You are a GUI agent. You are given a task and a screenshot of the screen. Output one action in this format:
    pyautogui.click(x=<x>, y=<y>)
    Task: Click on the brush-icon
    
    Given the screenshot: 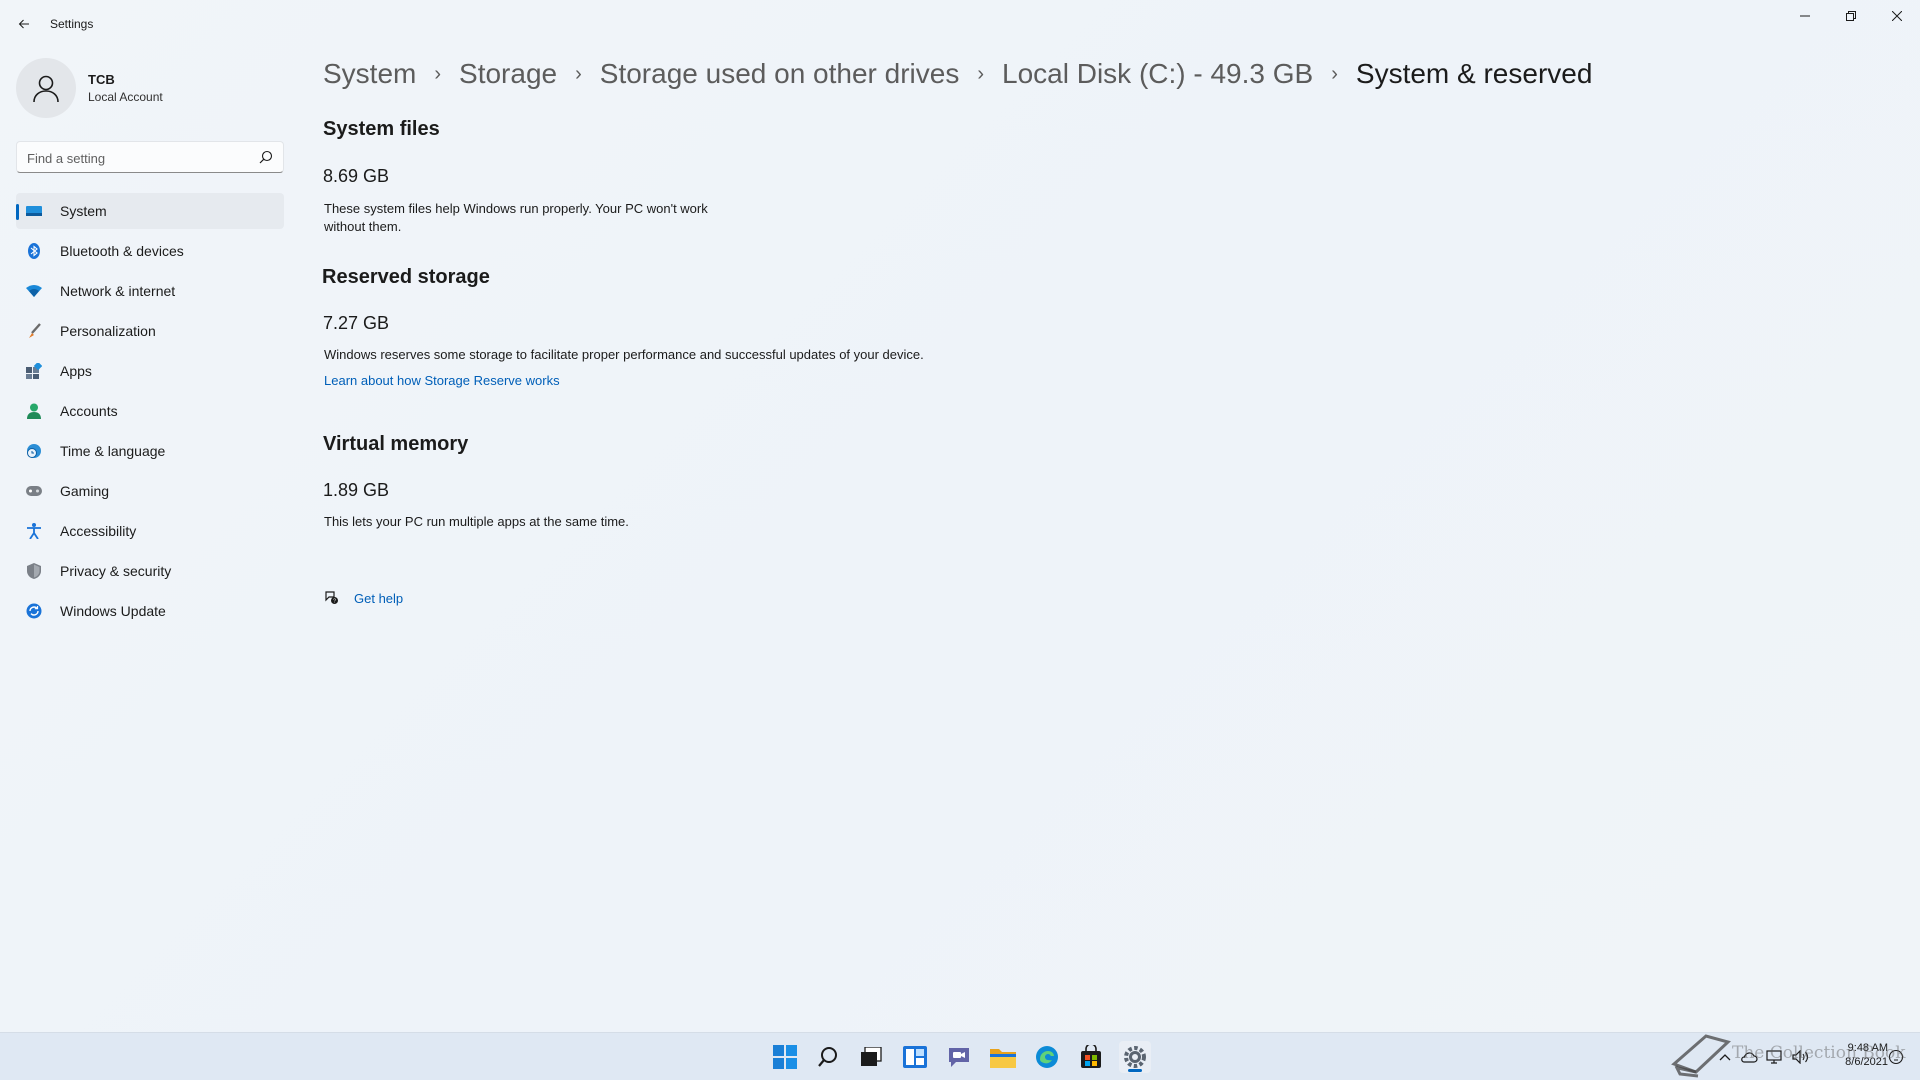 What is the action you would take?
    pyautogui.click(x=34, y=331)
    